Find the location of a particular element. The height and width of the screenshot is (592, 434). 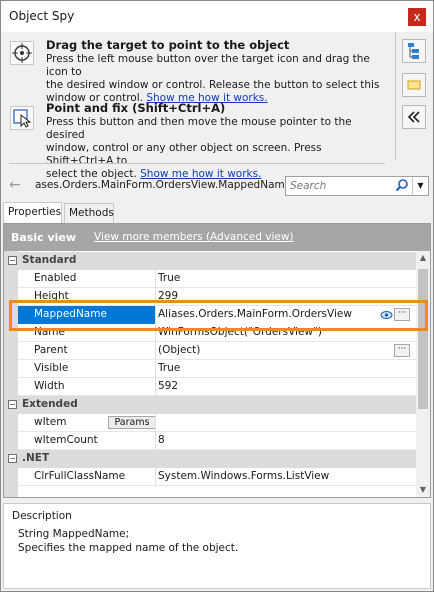

property-name: wItemCount is located at coordinates (66, 440).